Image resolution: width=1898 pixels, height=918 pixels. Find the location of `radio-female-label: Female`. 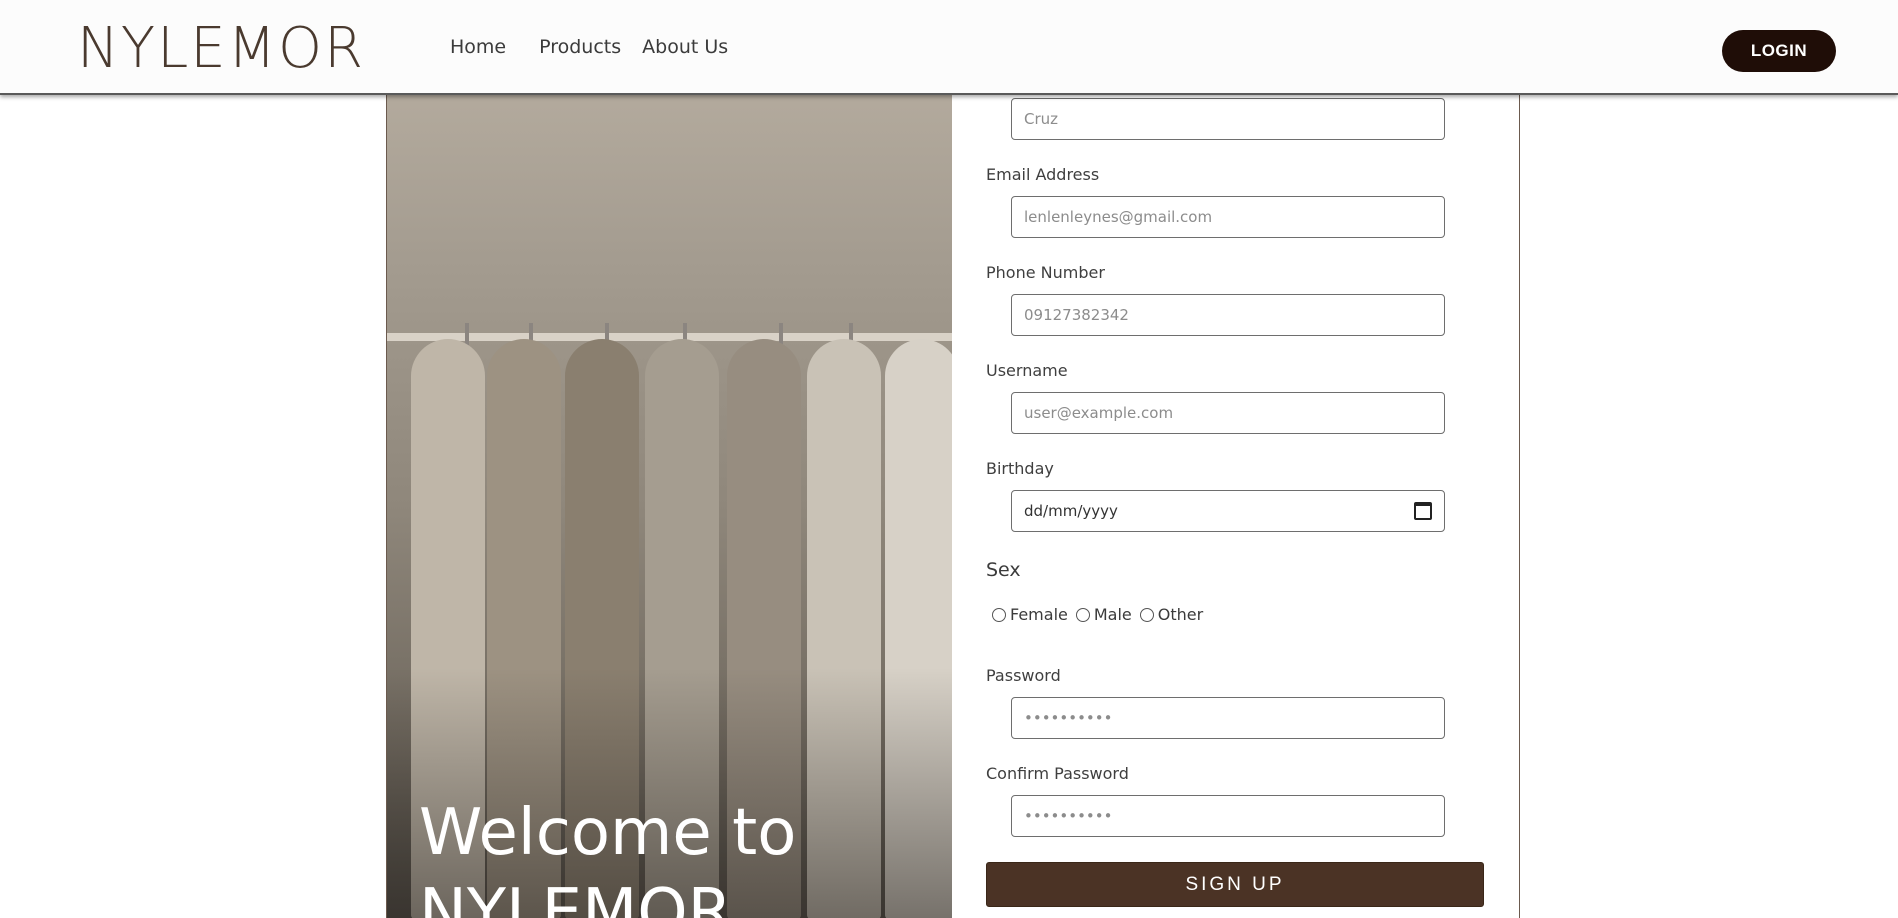

radio-female-label: Female is located at coordinates (1039, 614).